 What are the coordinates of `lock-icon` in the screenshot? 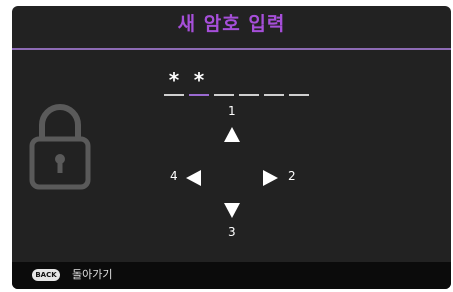 It's located at (60, 147).